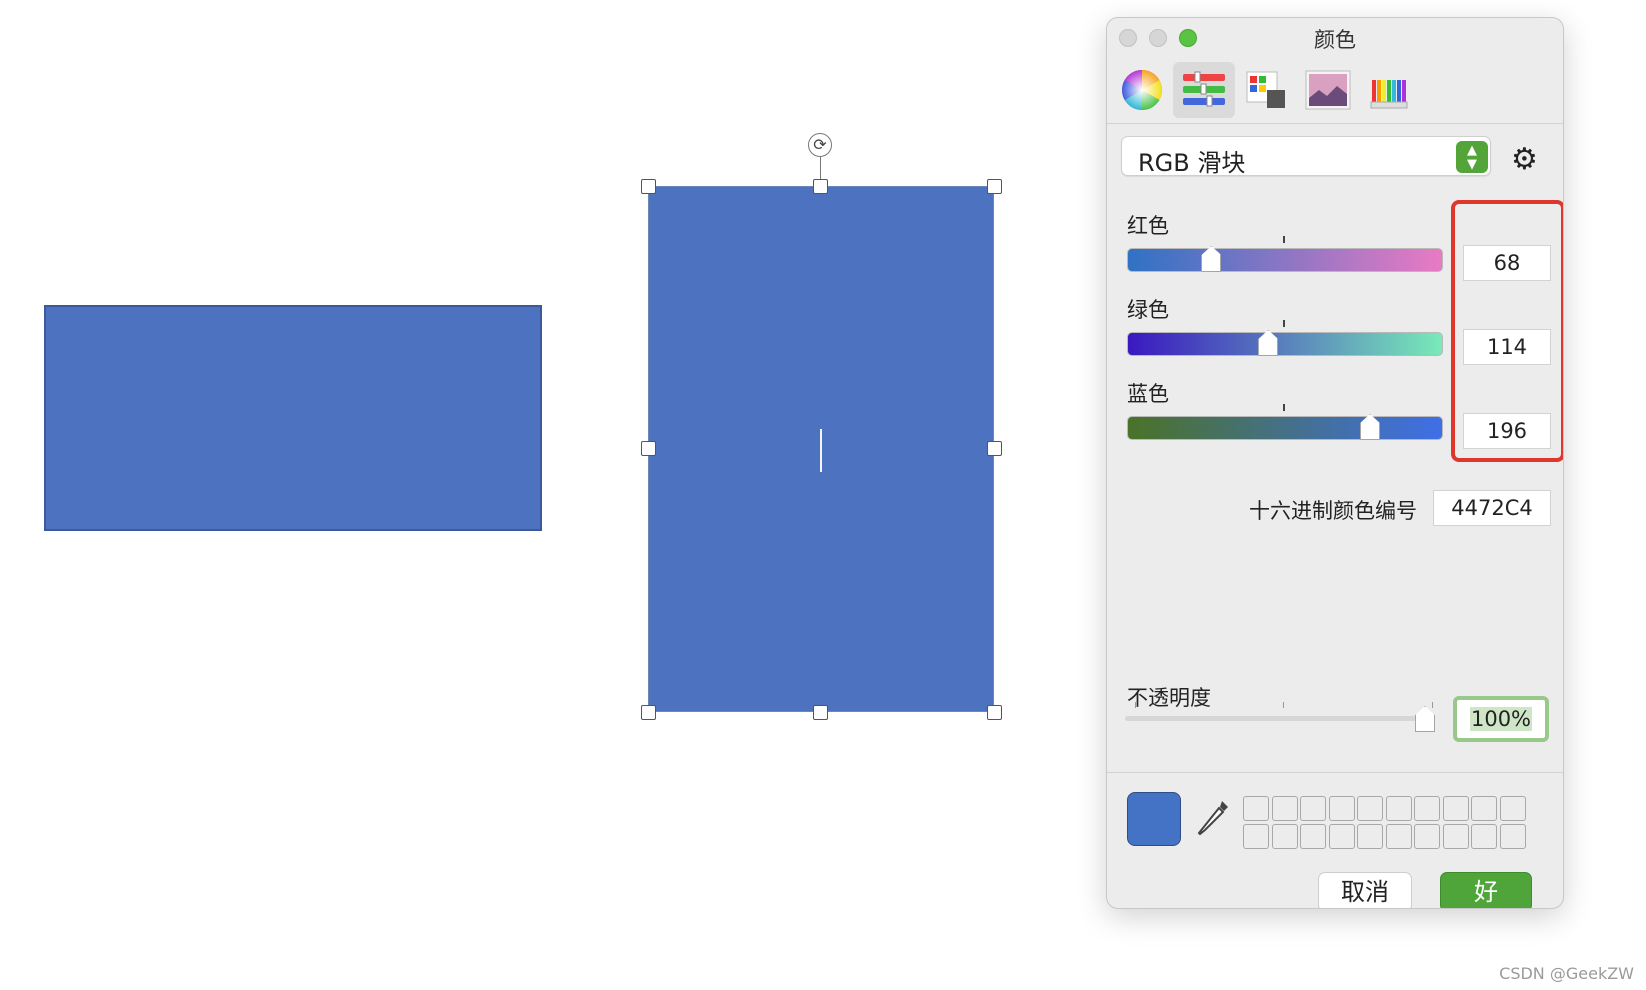  I want to click on color-mode-select-label: RGB 滑块, so click(1192, 163).